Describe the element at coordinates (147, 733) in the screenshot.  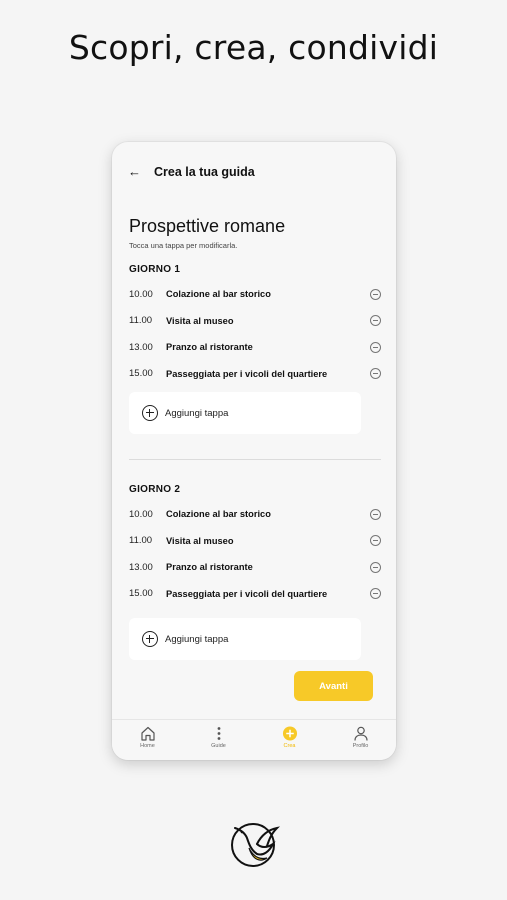
I see `home-icon` at that location.